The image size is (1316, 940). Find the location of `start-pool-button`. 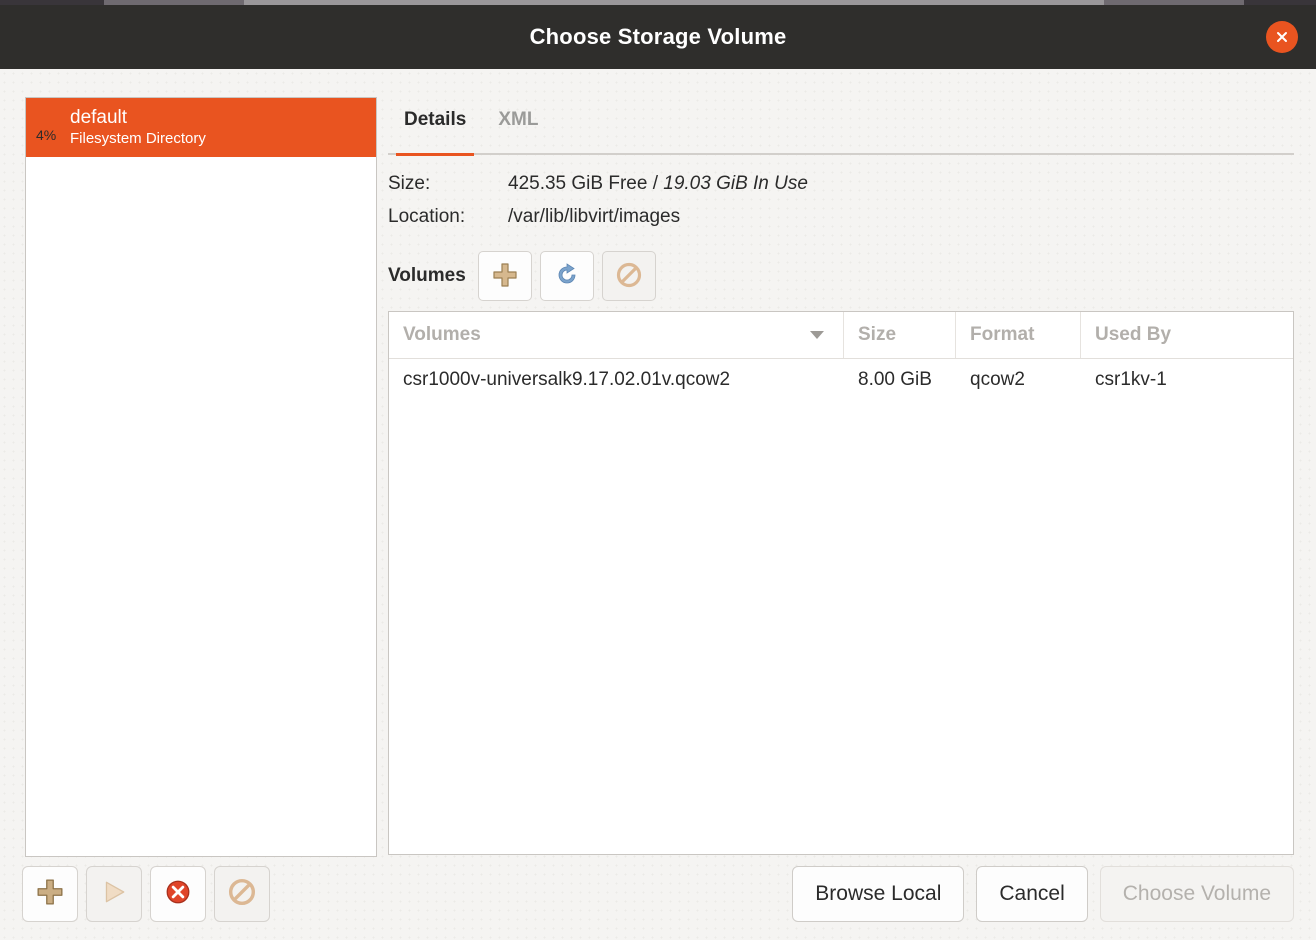

start-pool-button is located at coordinates (114, 893).